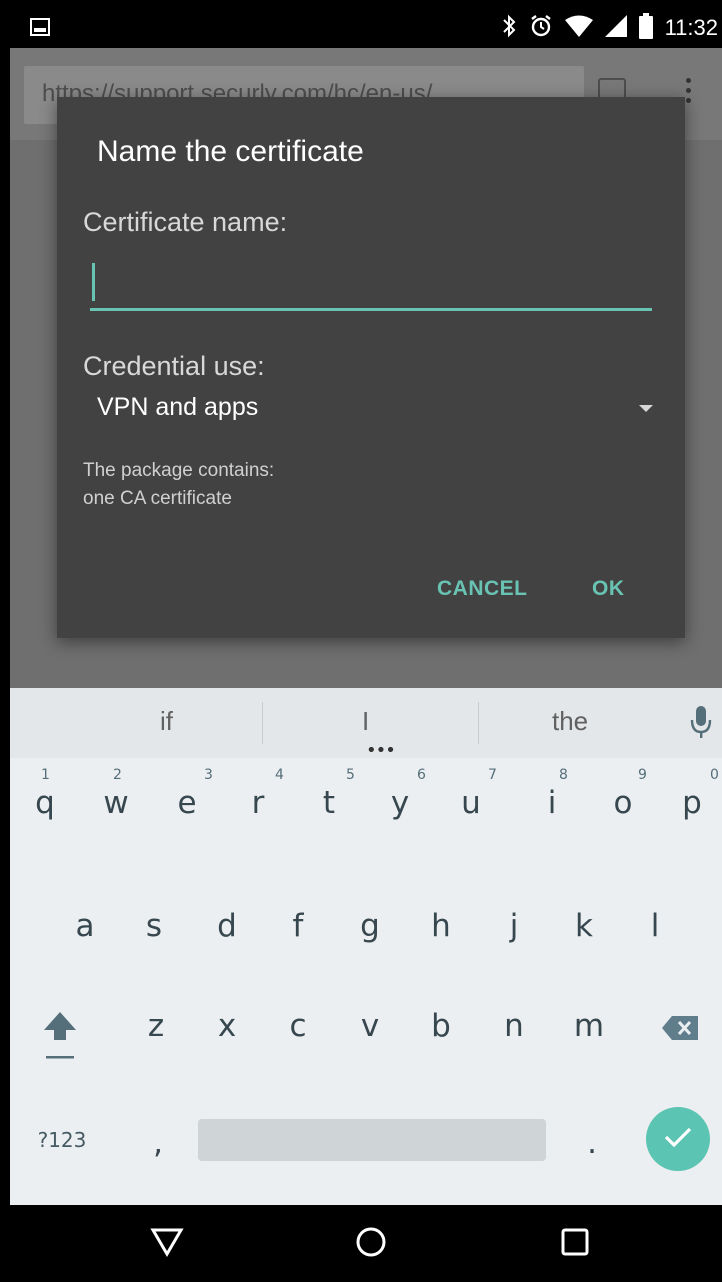  I want to click on certificate-name-input, so click(371, 284).